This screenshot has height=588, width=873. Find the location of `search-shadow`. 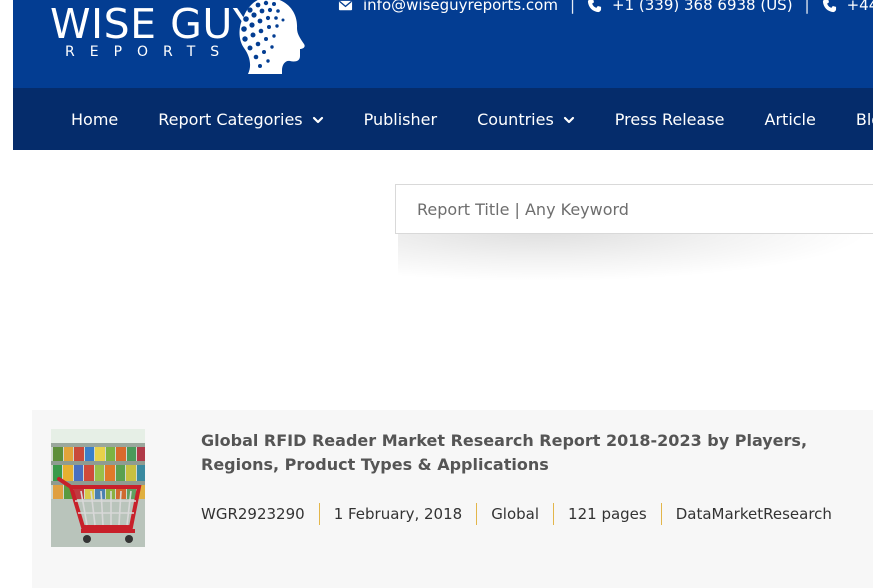

search-shadow is located at coordinates (635, 256).